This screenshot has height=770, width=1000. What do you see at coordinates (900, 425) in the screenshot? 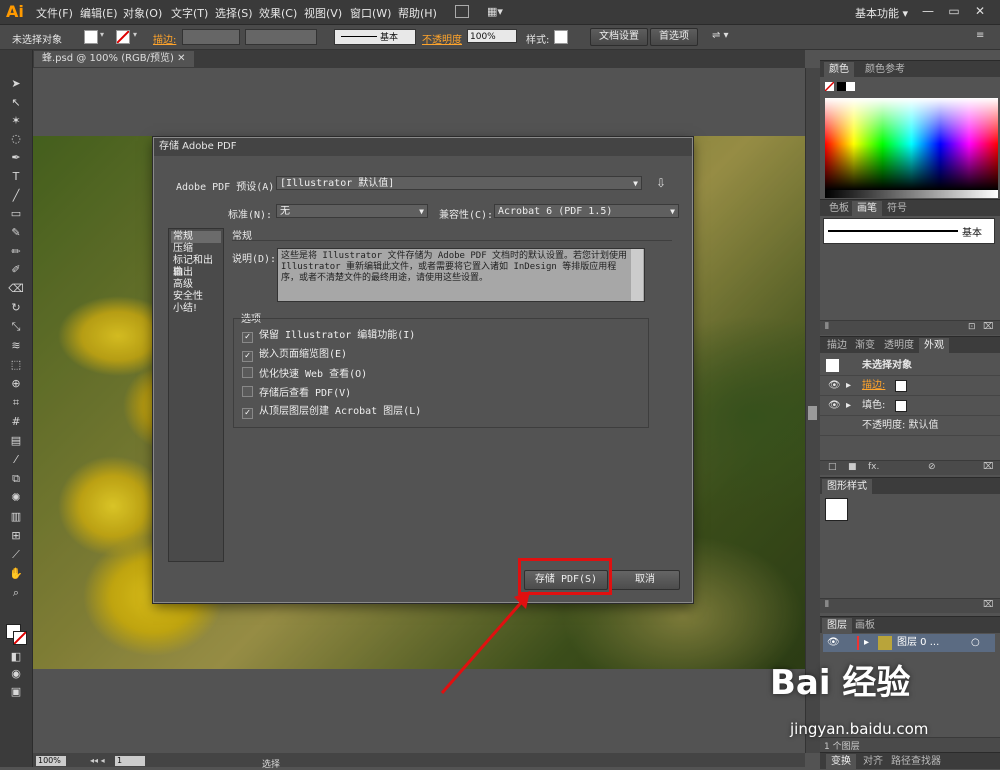
I see `opacity-row-label: 不透明度: 默认值` at bounding box center [900, 425].